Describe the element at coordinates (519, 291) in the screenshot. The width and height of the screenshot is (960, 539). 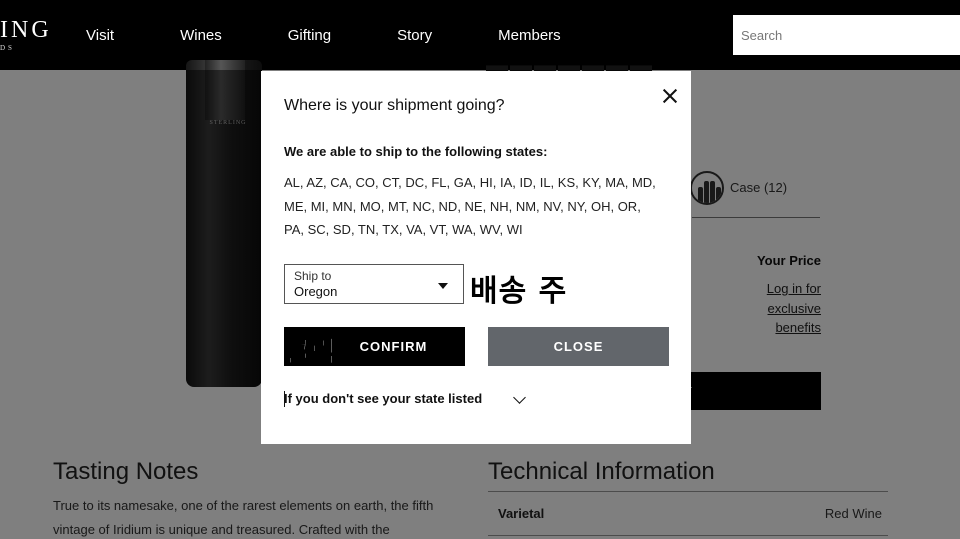
I see `annotation-ship-label: 배송 주` at that location.